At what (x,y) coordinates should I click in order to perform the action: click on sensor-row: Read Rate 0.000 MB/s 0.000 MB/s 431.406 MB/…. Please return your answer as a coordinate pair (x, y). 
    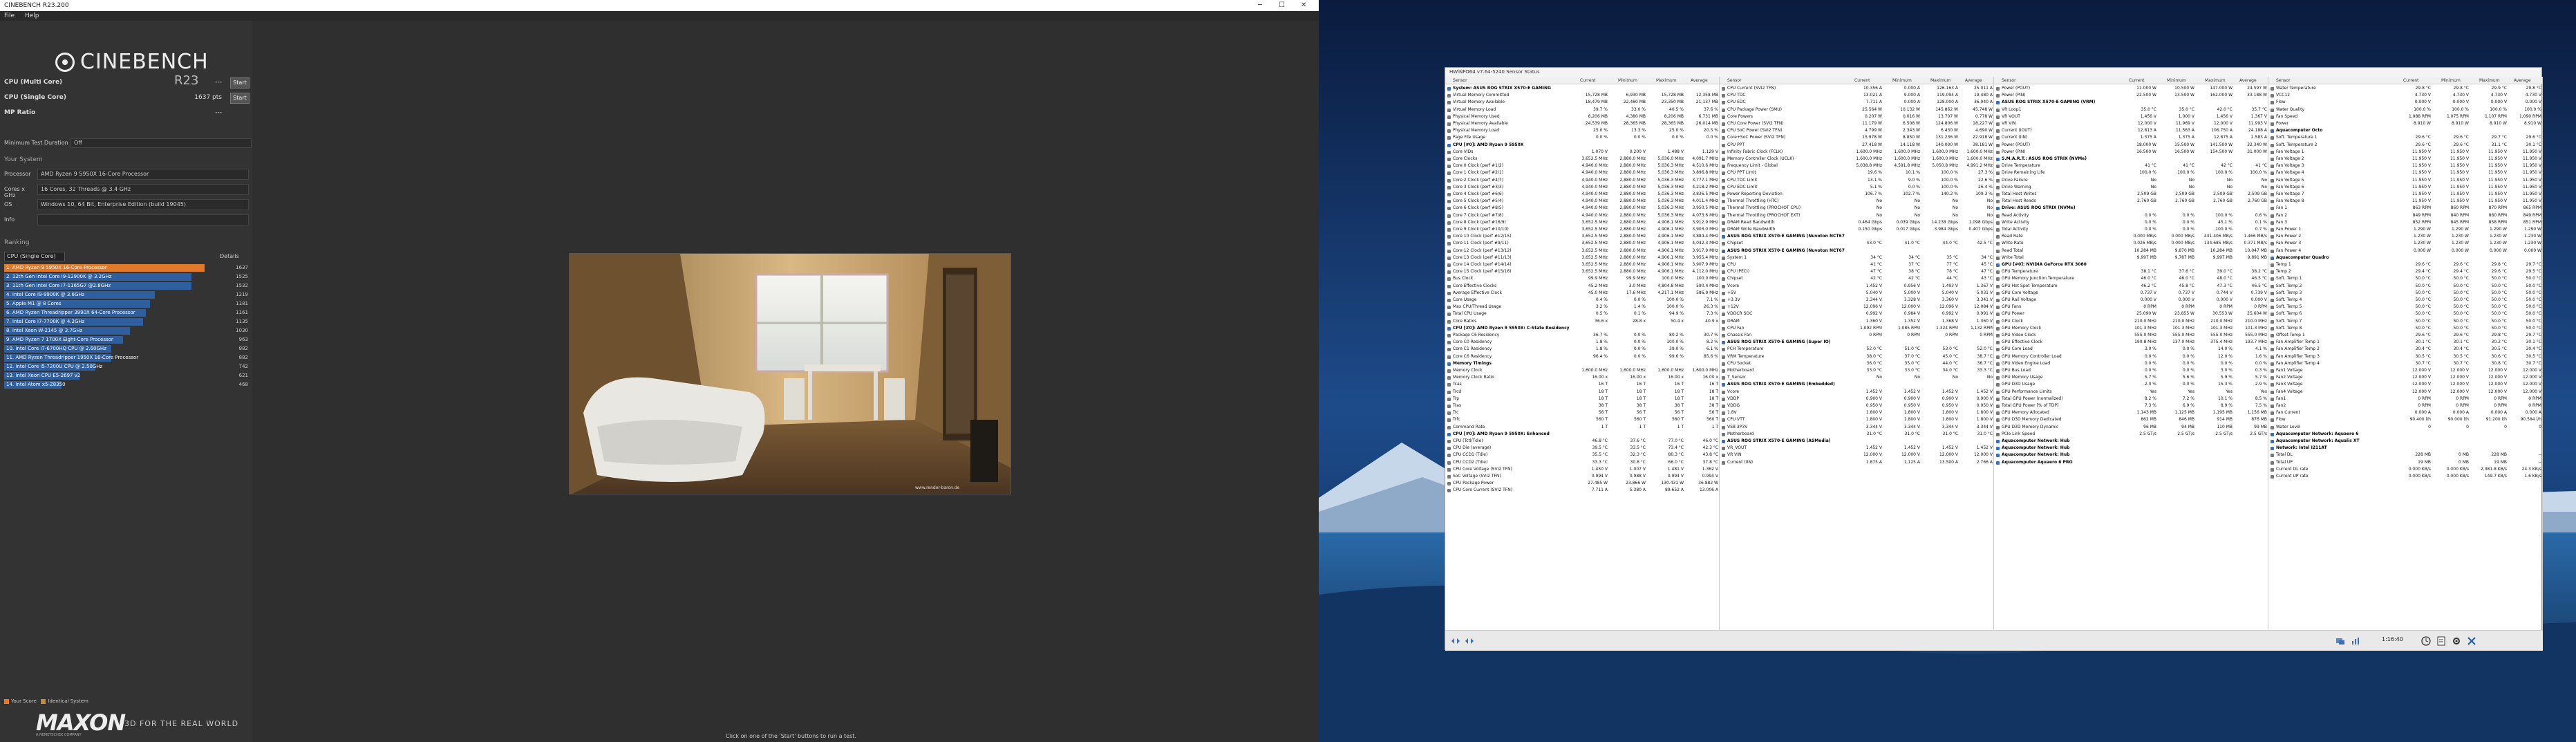
    Looking at the image, I should click on (2131, 236).